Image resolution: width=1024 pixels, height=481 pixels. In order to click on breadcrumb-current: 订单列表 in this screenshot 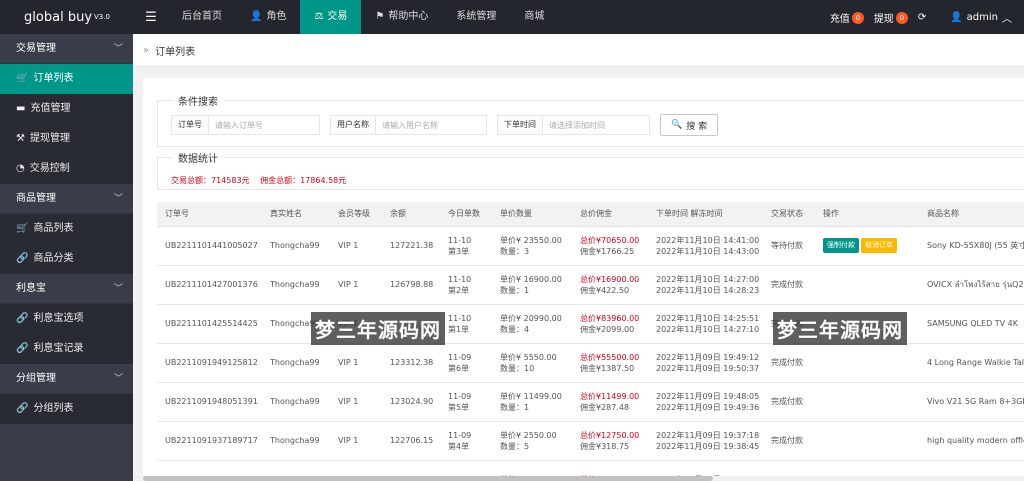, I will do `click(175, 50)`.